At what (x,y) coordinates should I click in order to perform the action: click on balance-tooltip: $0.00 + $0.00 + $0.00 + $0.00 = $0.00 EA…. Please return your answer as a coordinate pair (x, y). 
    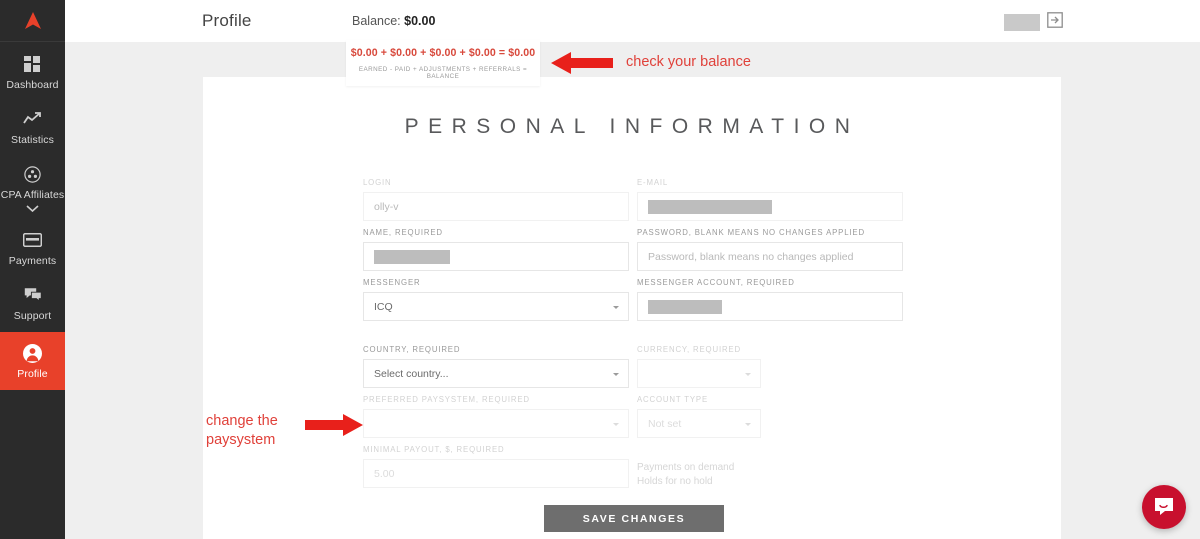
    Looking at the image, I should click on (443, 63).